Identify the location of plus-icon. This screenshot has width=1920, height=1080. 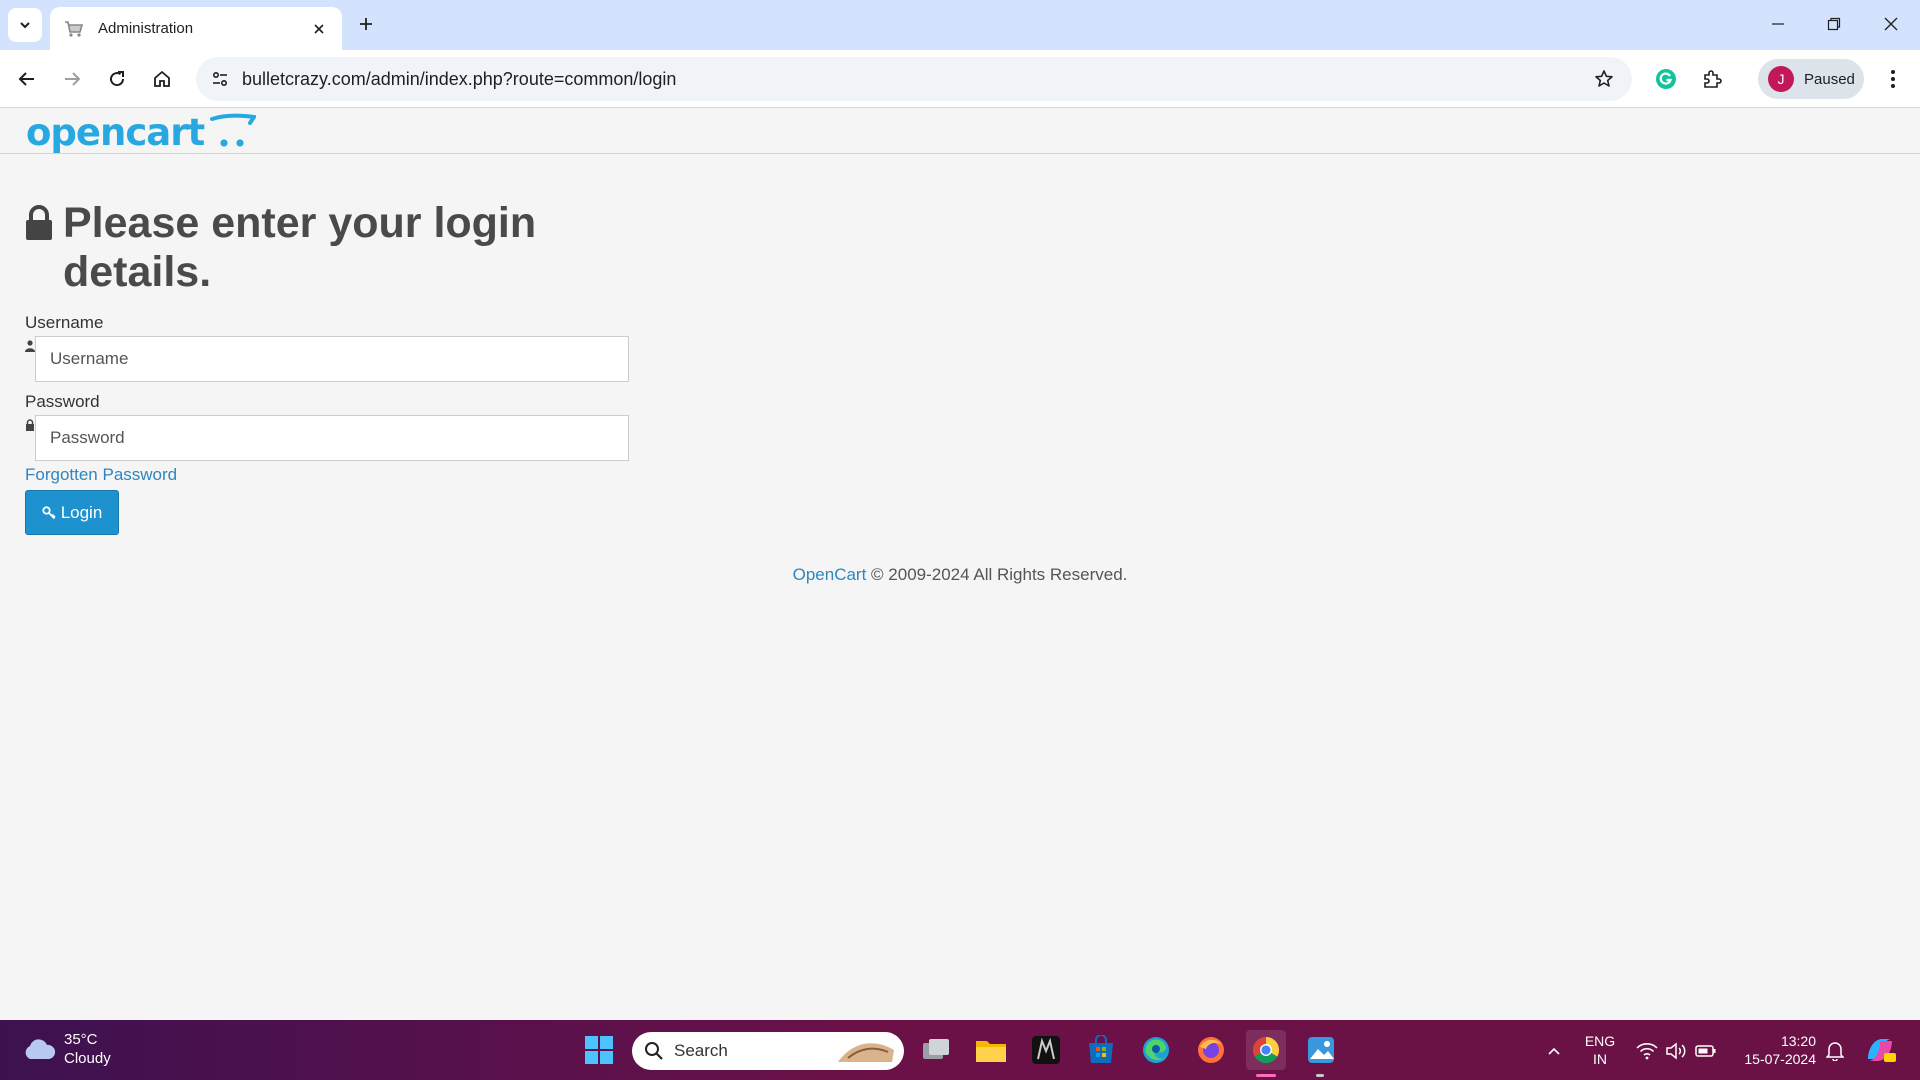
(366, 24).